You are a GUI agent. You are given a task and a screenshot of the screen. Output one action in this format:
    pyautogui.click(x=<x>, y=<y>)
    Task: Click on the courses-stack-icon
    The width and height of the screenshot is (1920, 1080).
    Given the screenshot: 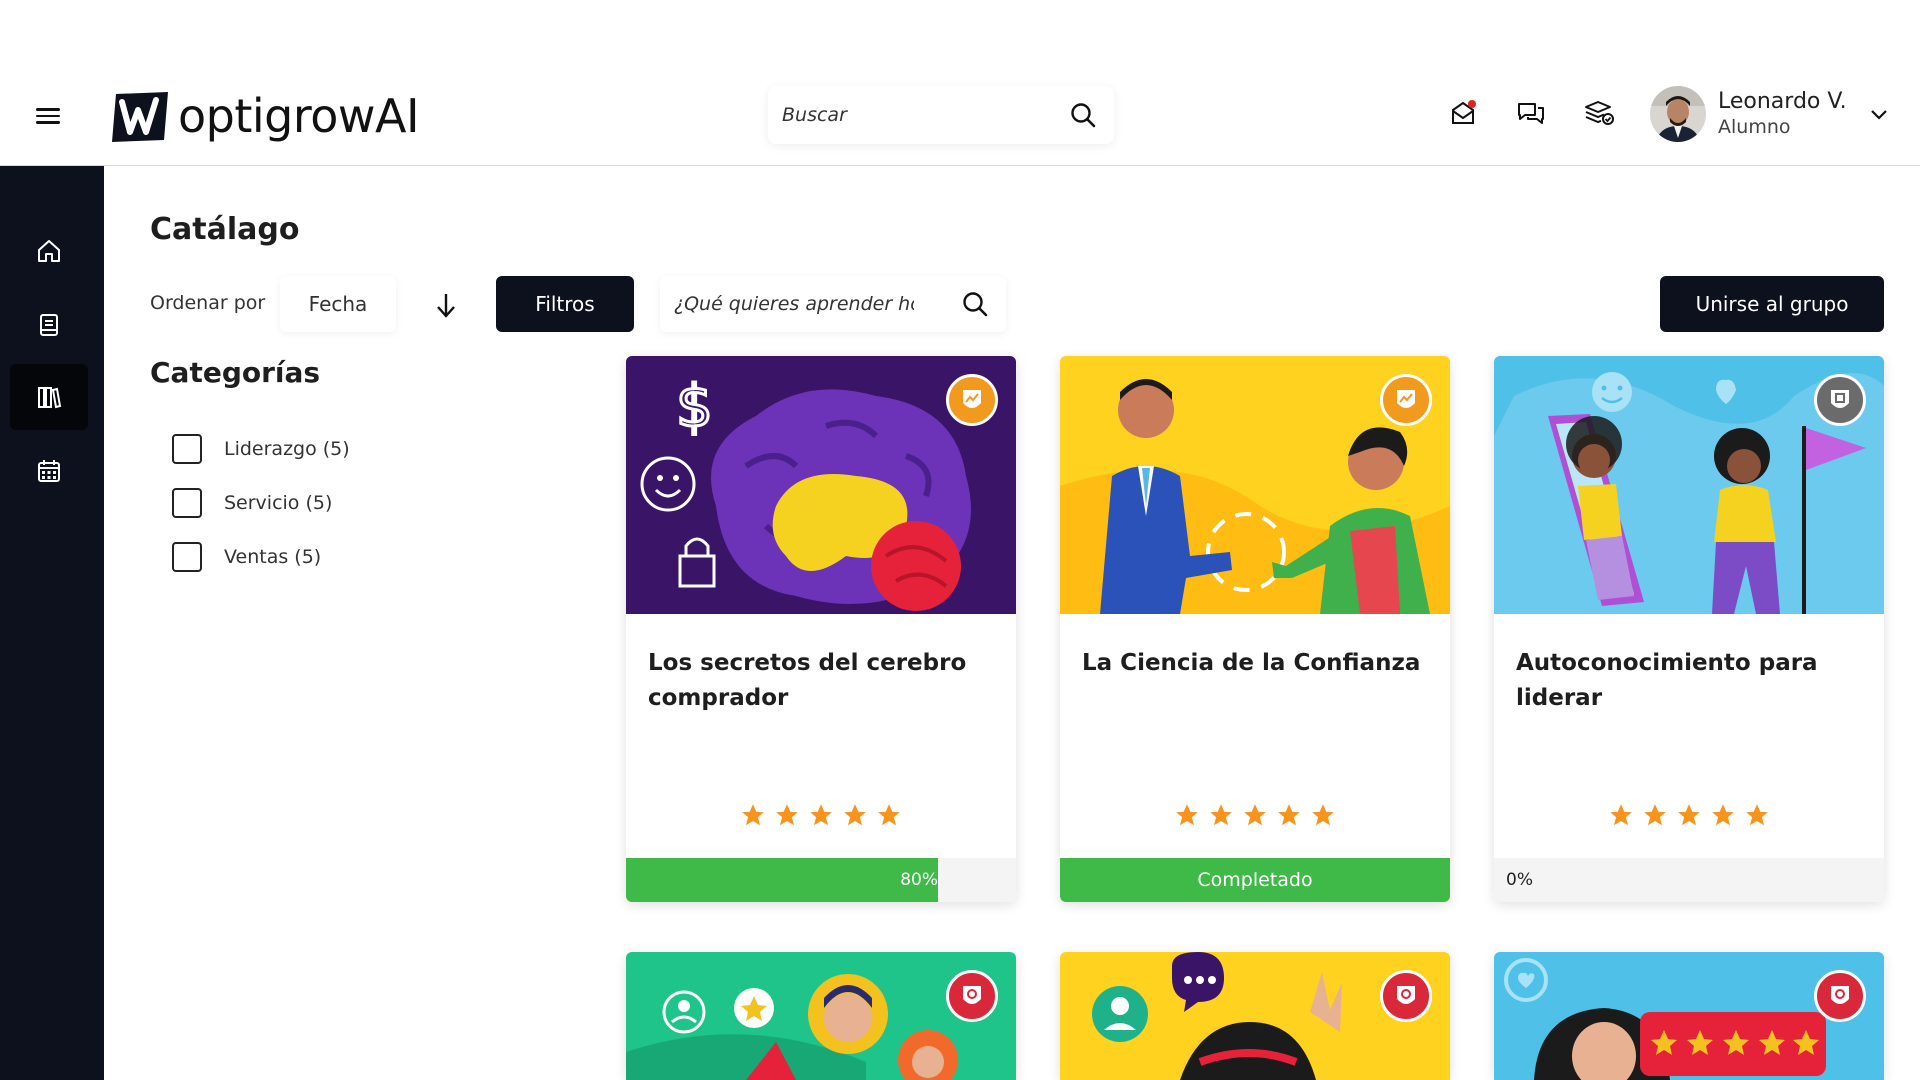 What is the action you would take?
    pyautogui.click(x=1599, y=113)
    